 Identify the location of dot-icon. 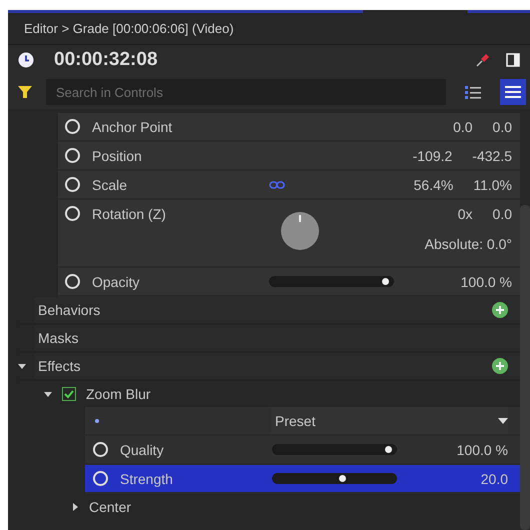
(97, 420).